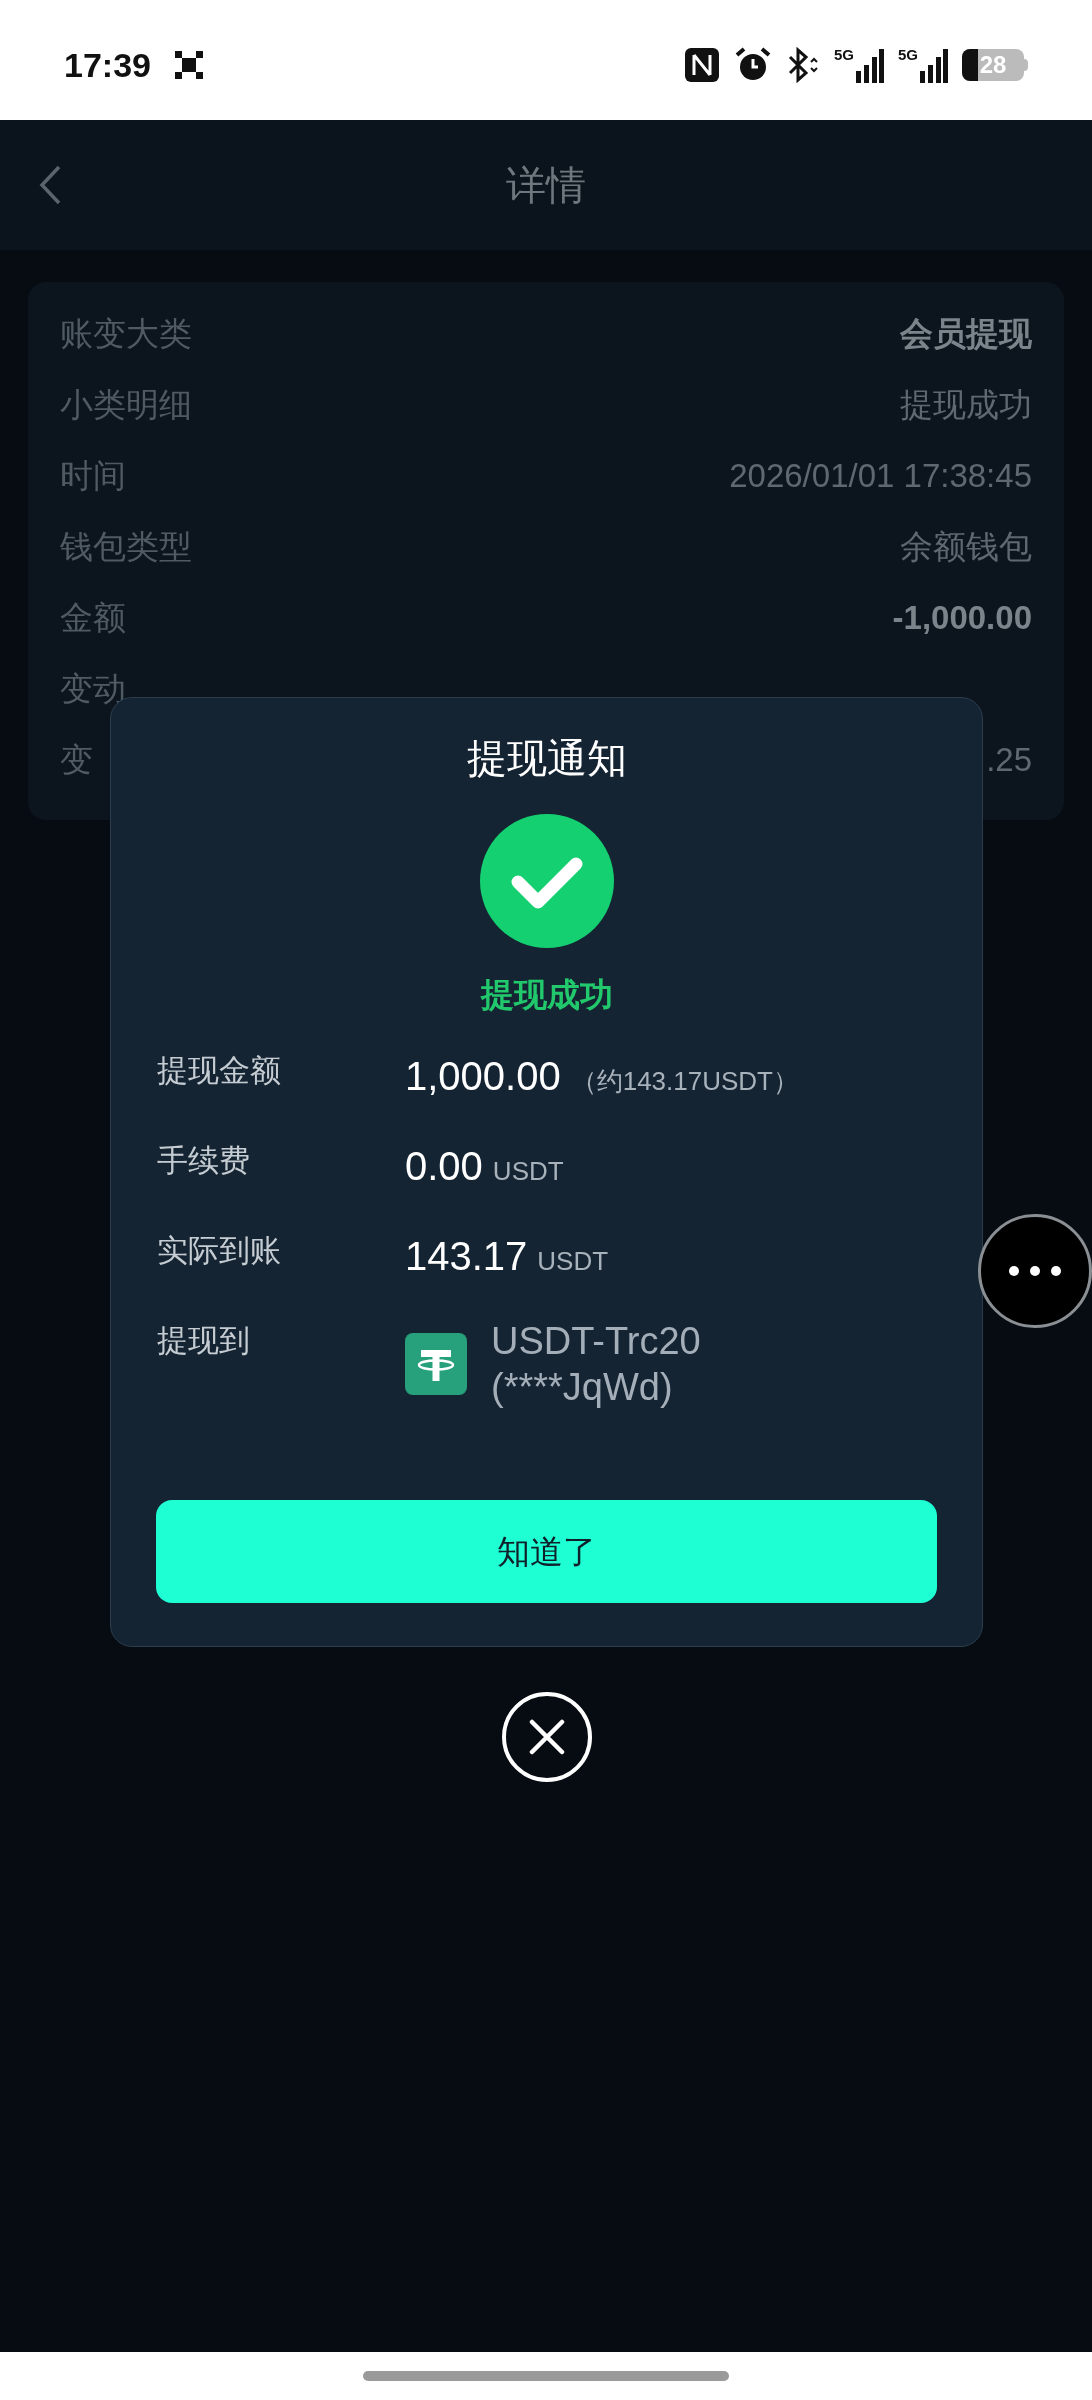 Image resolution: width=1092 pixels, height=2400 pixels. Describe the element at coordinates (204, 1160) in the screenshot. I see `info-label: 手续费` at that location.